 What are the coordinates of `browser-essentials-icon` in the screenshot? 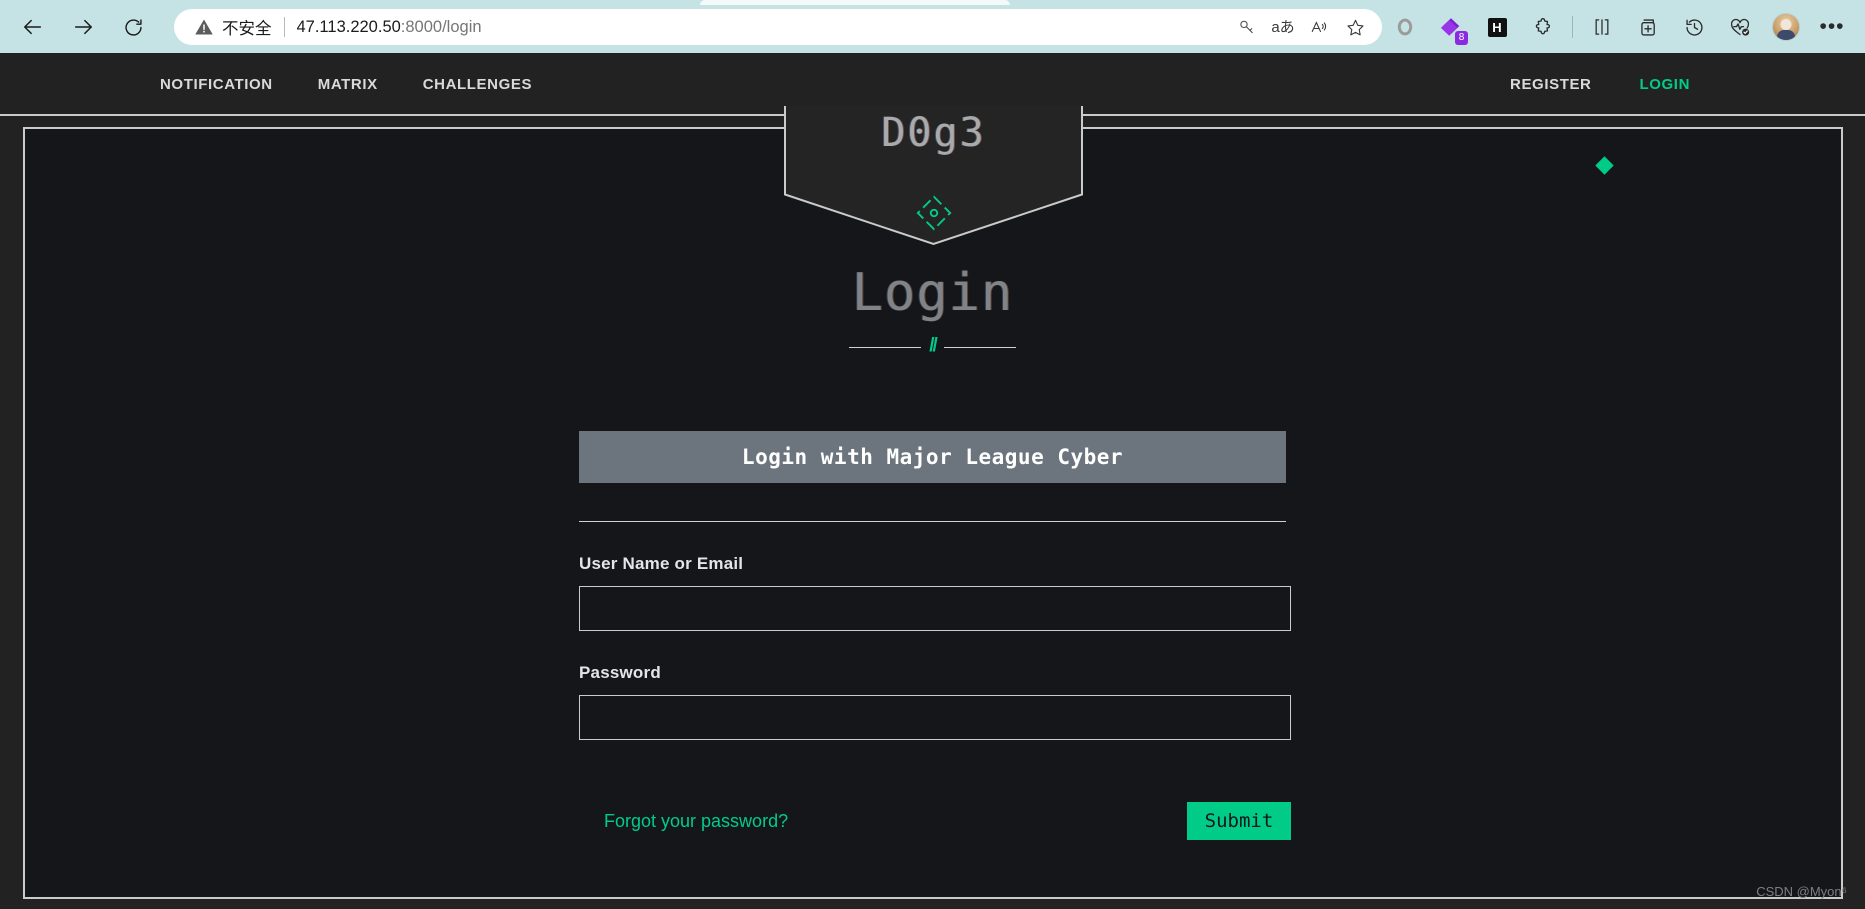 It's located at (1740, 27).